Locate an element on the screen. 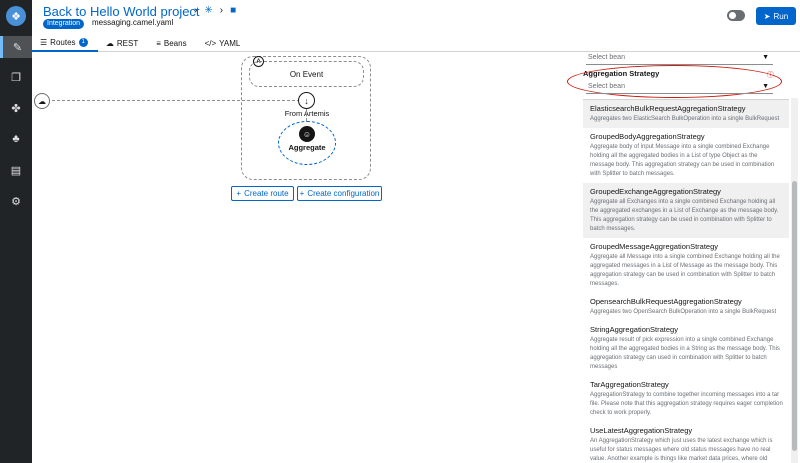 This screenshot has height=463, width=800. scrollbar-thumb is located at coordinates (794, 316).